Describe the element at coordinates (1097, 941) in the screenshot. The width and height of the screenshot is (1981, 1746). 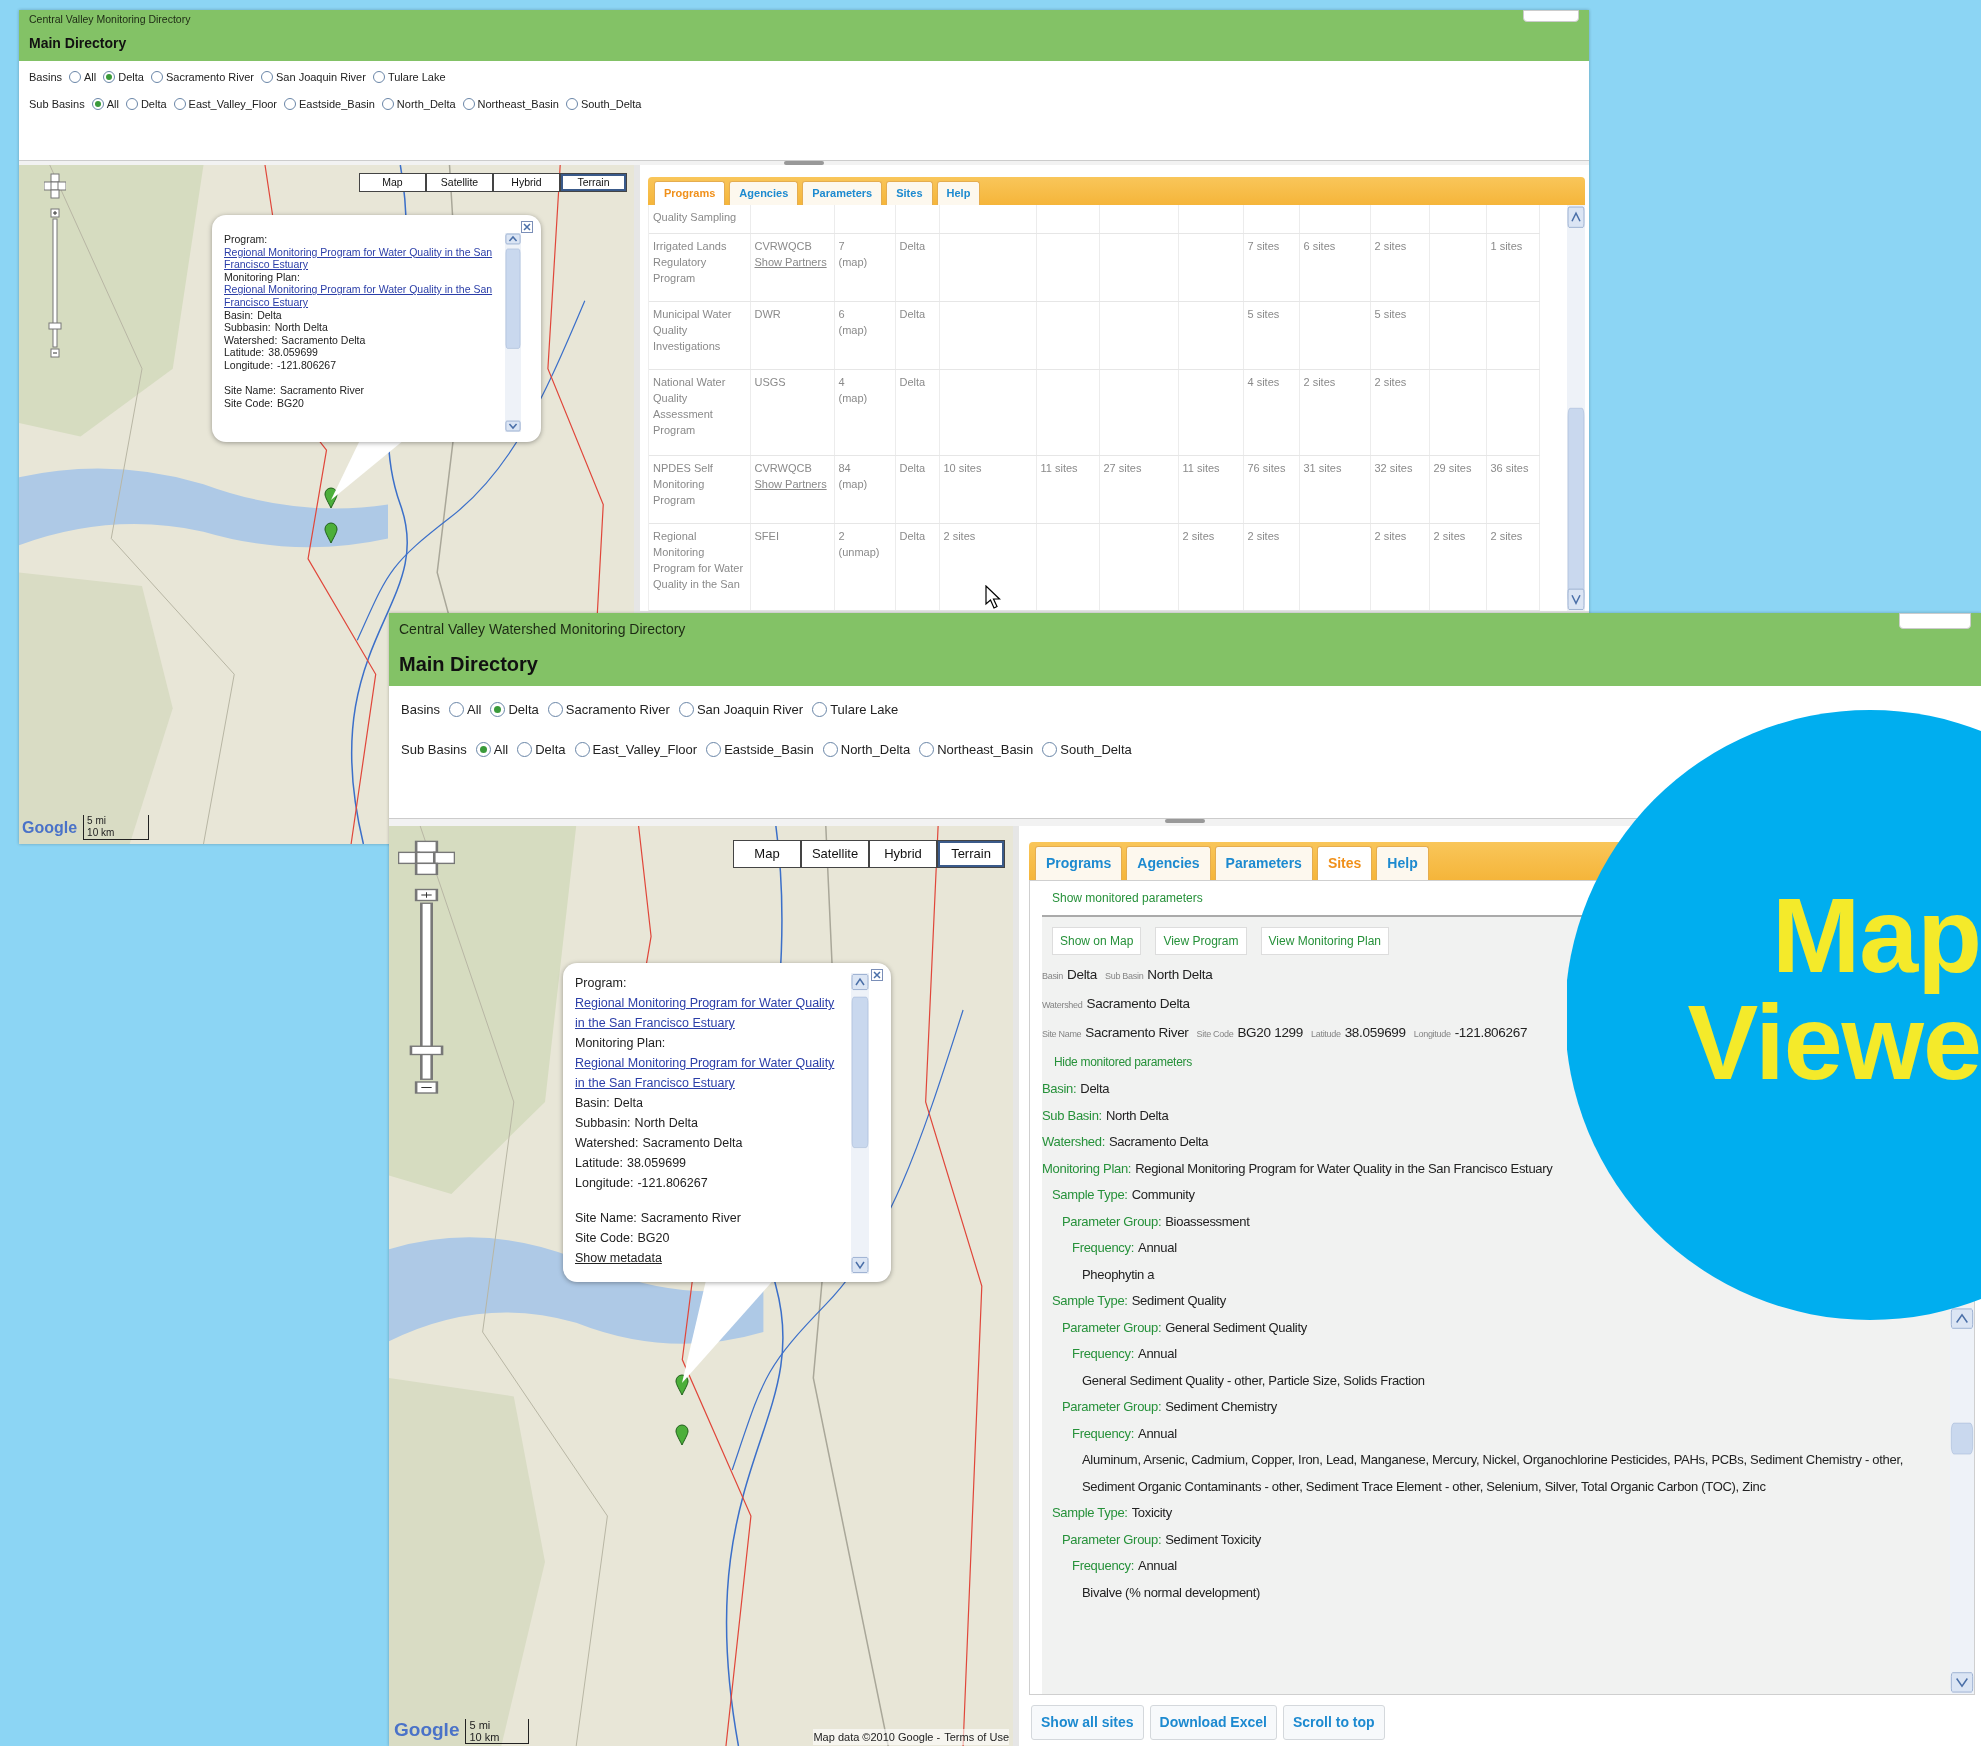
I see `action-button: Show on Map` at that location.